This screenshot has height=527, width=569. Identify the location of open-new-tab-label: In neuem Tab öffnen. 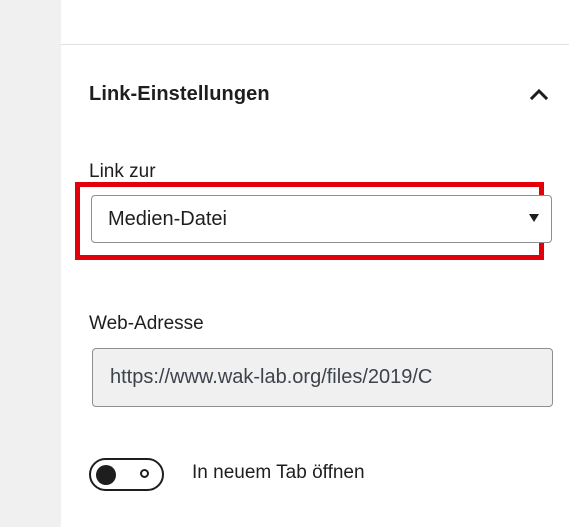
(278, 473).